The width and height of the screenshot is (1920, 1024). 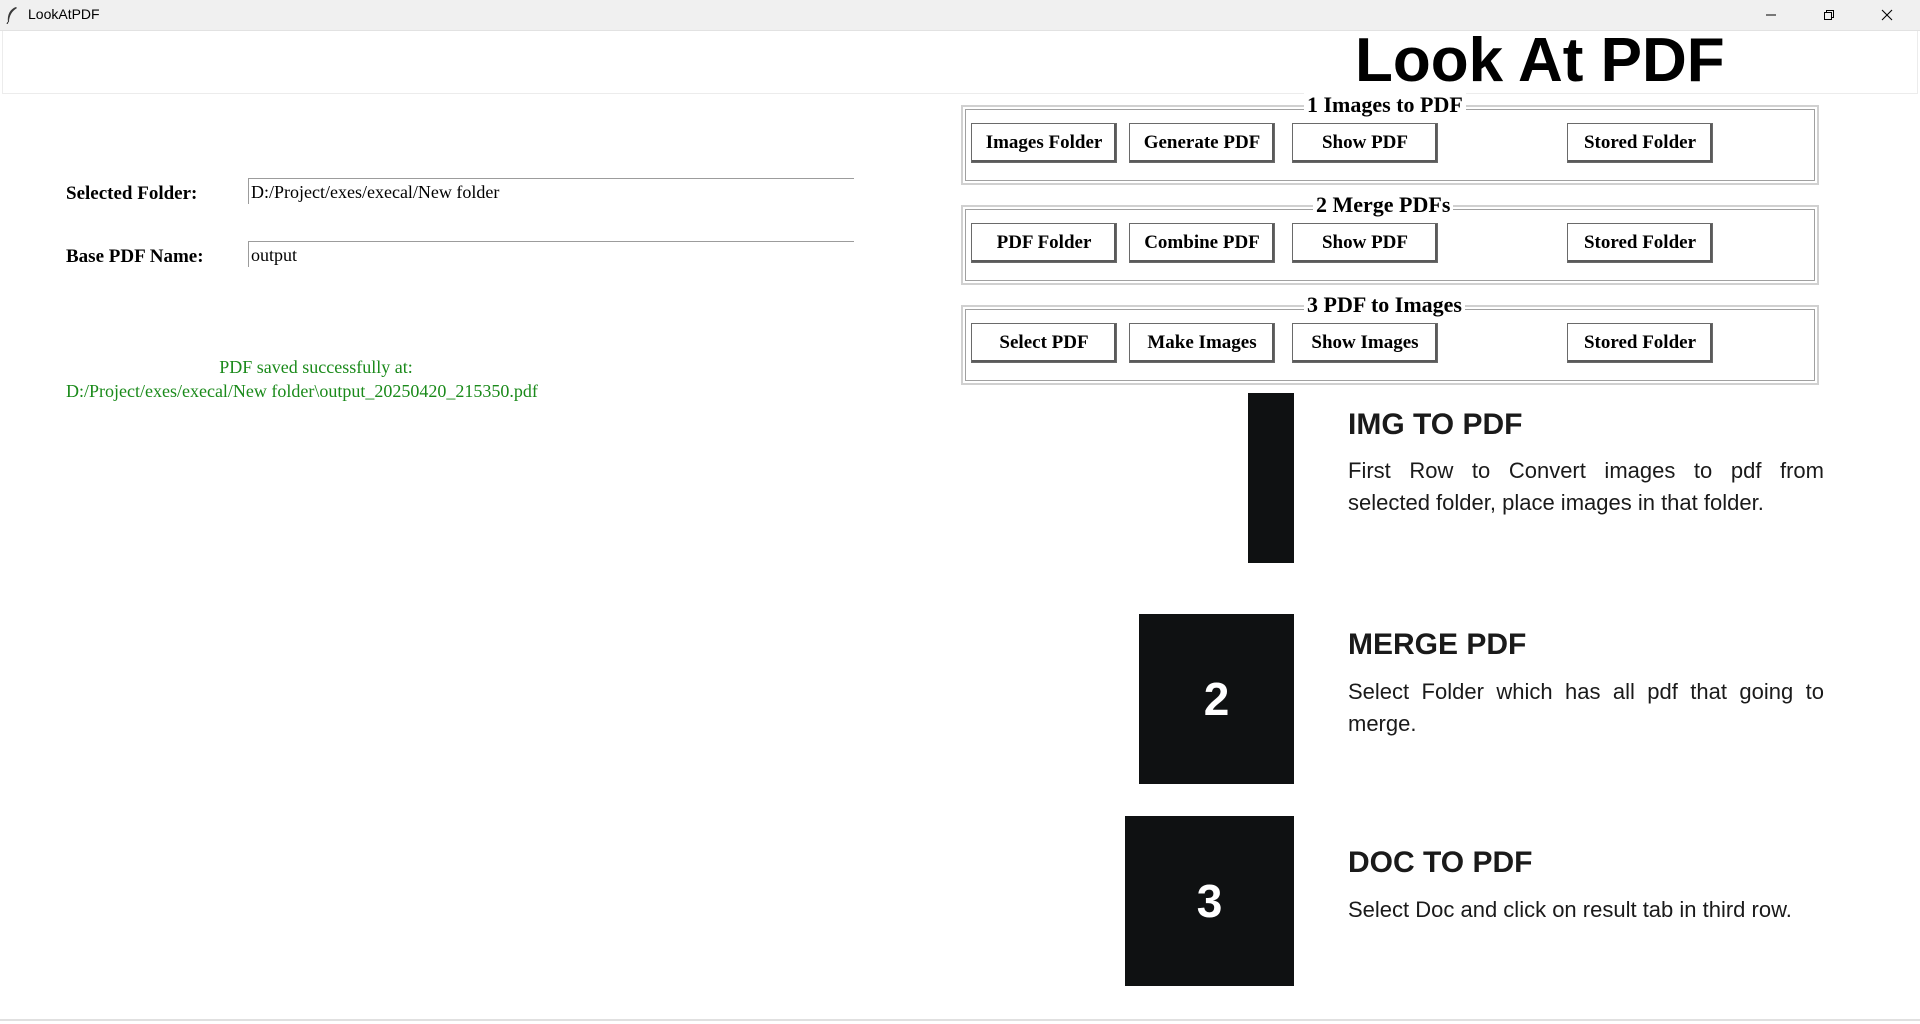 What do you see at coordinates (1202, 243) in the screenshot?
I see `combine-pdf-button: Combine PDF` at bounding box center [1202, 243].